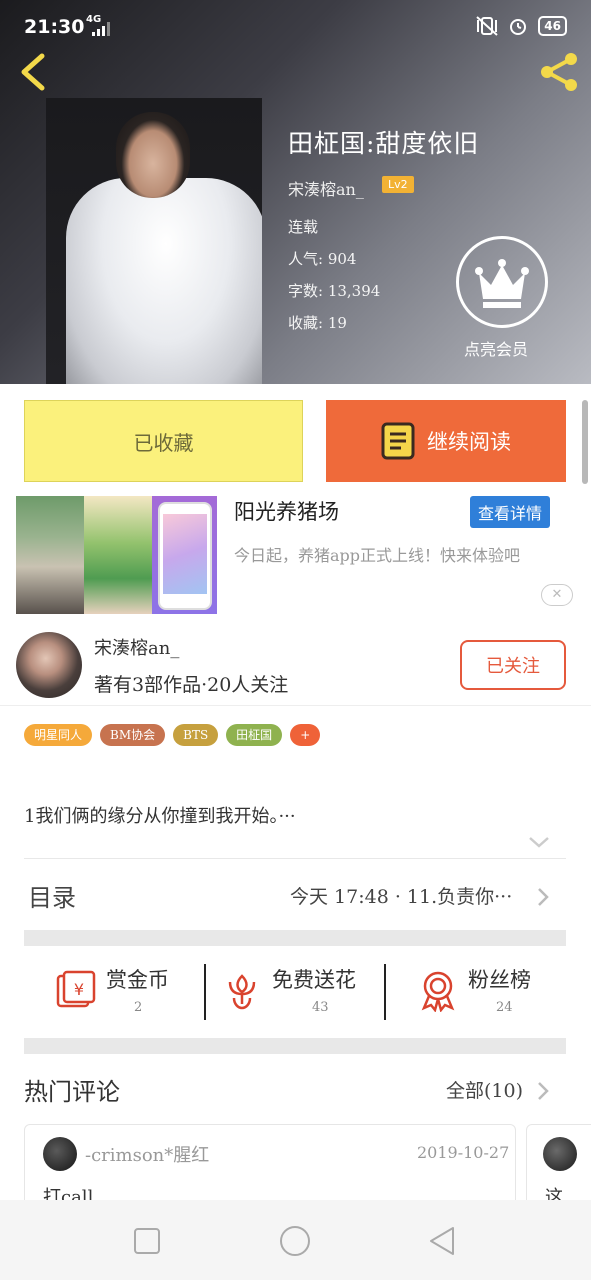 The width and height of the screenshot is (591, 1280). Describe the element at coordinates (487, 26) in the screenshot. I see `vibrate-icon` at that location.